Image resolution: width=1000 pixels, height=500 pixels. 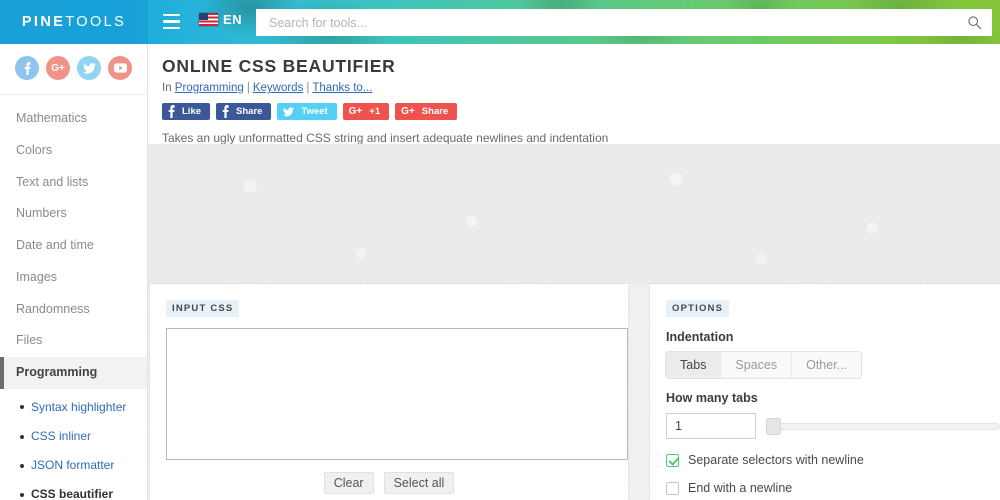 What do you see at coordinates (740, 488) in the screenshot?
I see `checkbox-label: End with a newline` at bounding box center [740, 488].